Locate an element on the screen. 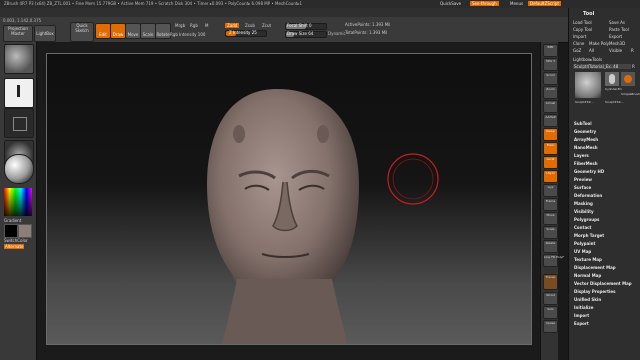 Image resolution: width=640 pixels, height=360 pixels. default-zscript-button: DefaultZScript is located at coordinates (544, 3).